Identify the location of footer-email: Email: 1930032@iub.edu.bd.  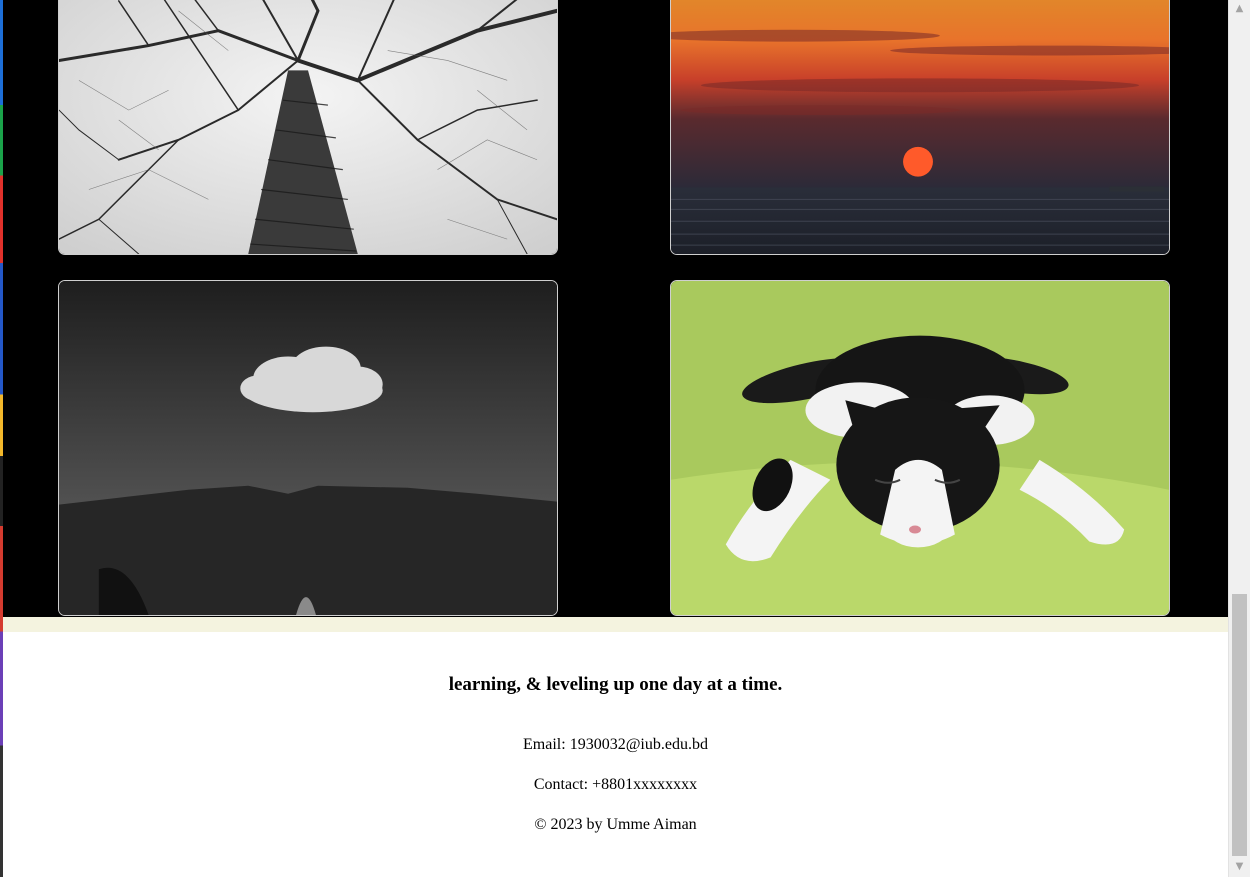
(615, 744).